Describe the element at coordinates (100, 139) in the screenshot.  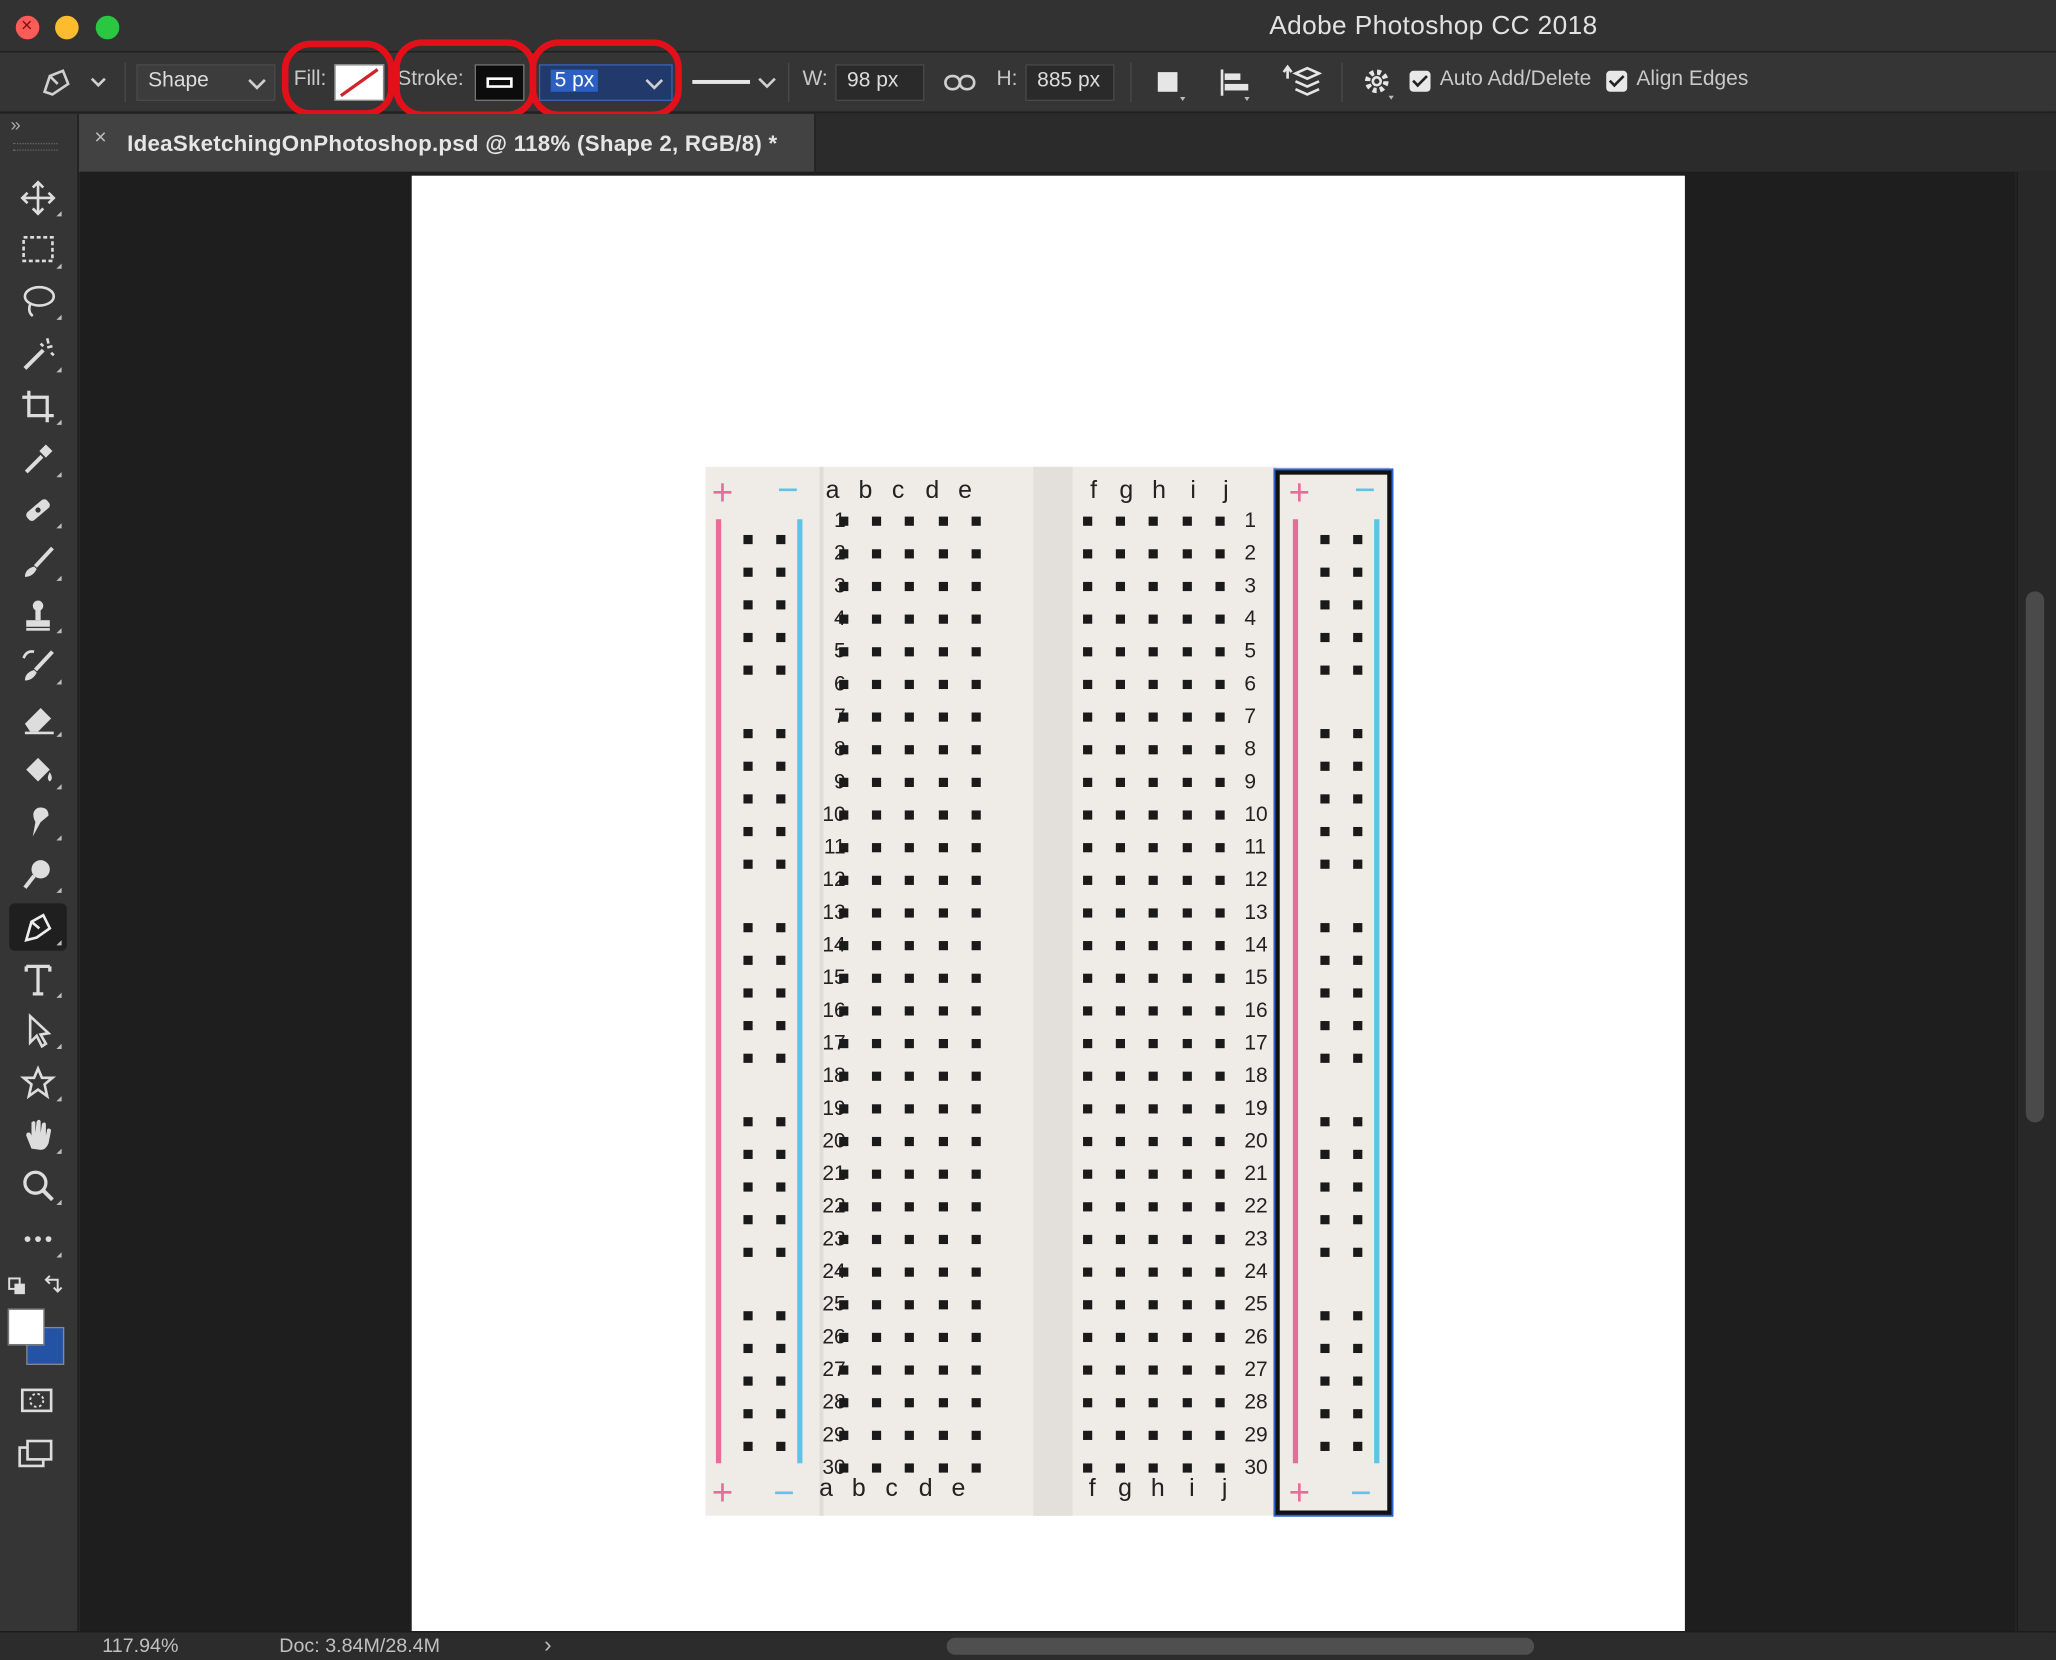
I see `close-tab-icon: ×` at that location.